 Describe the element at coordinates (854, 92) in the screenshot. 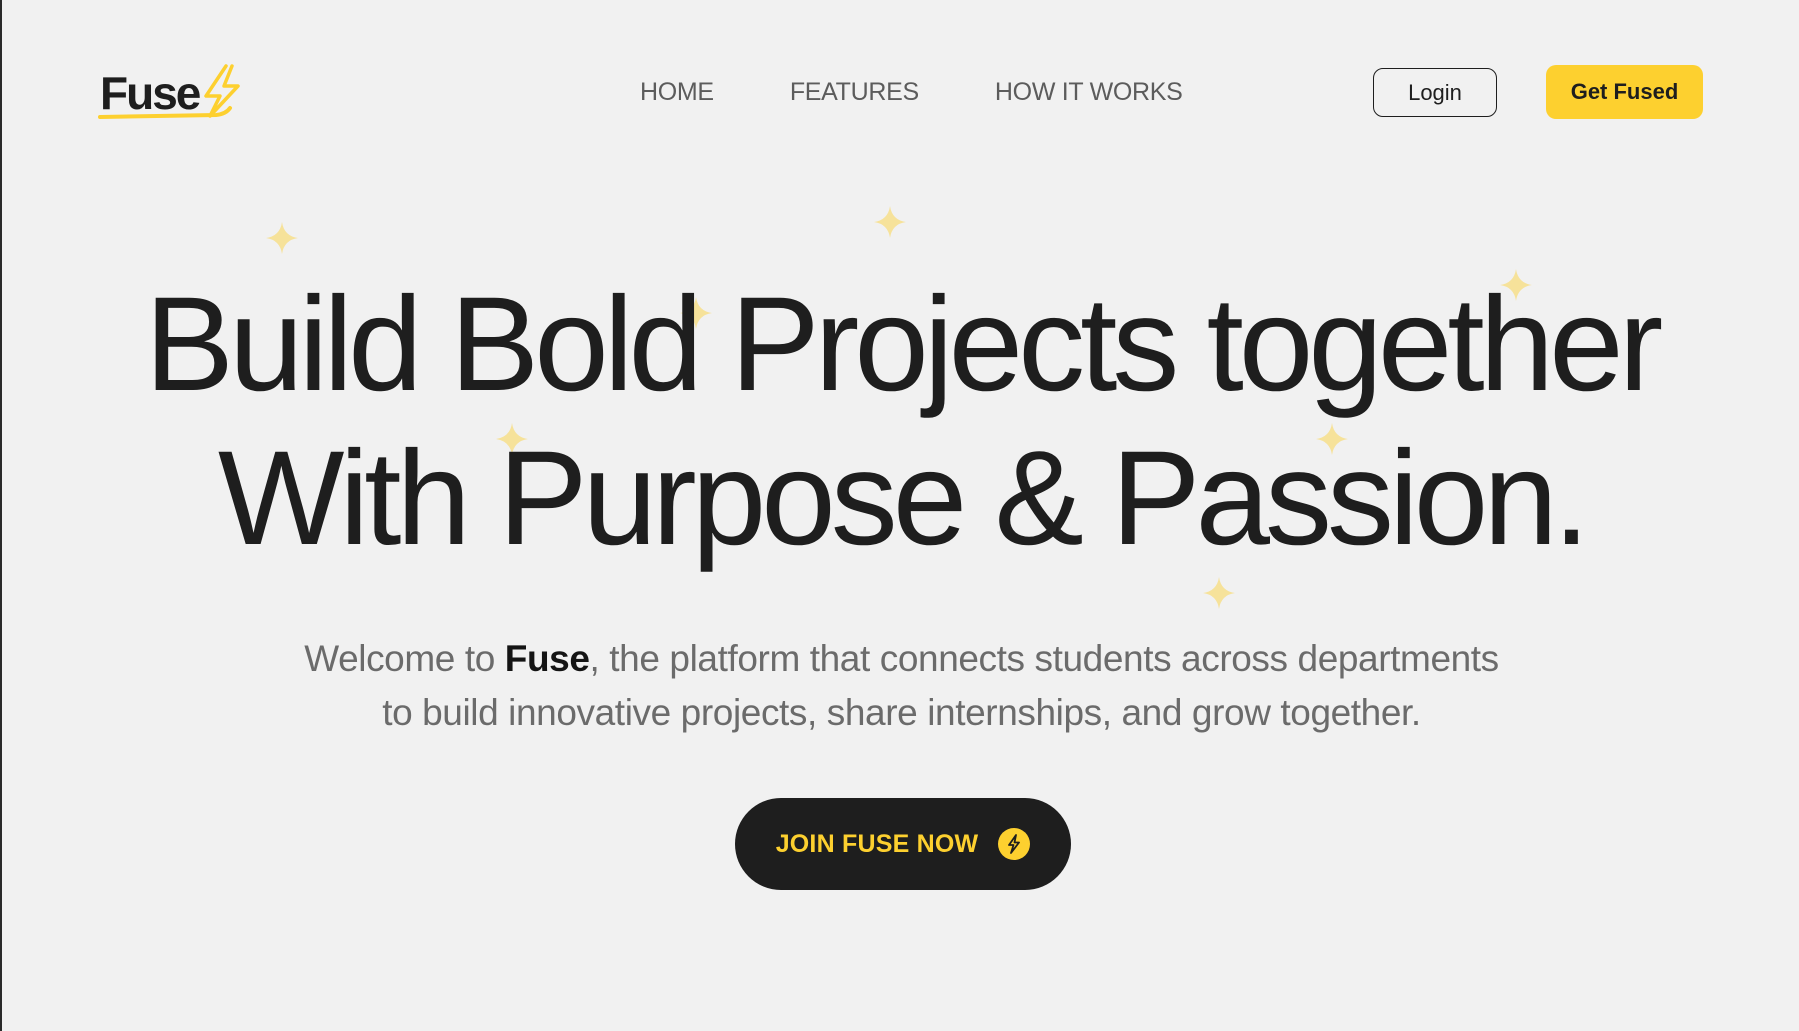

I see `nav-features: FEATURES` at that location.